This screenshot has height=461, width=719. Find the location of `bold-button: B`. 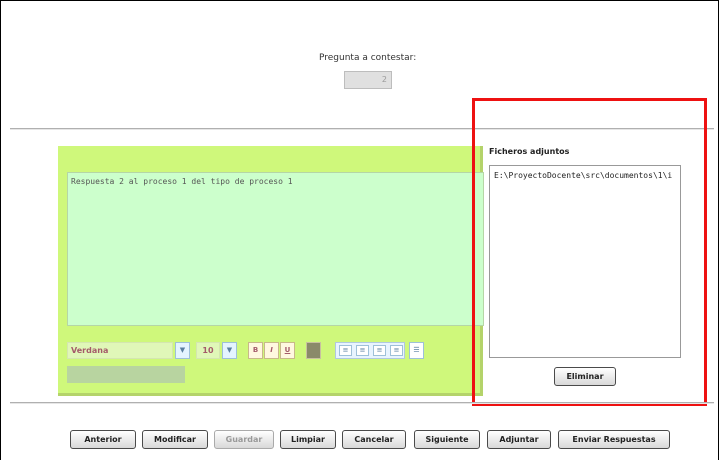

bold-button: B is located at coordinates (255, 350).